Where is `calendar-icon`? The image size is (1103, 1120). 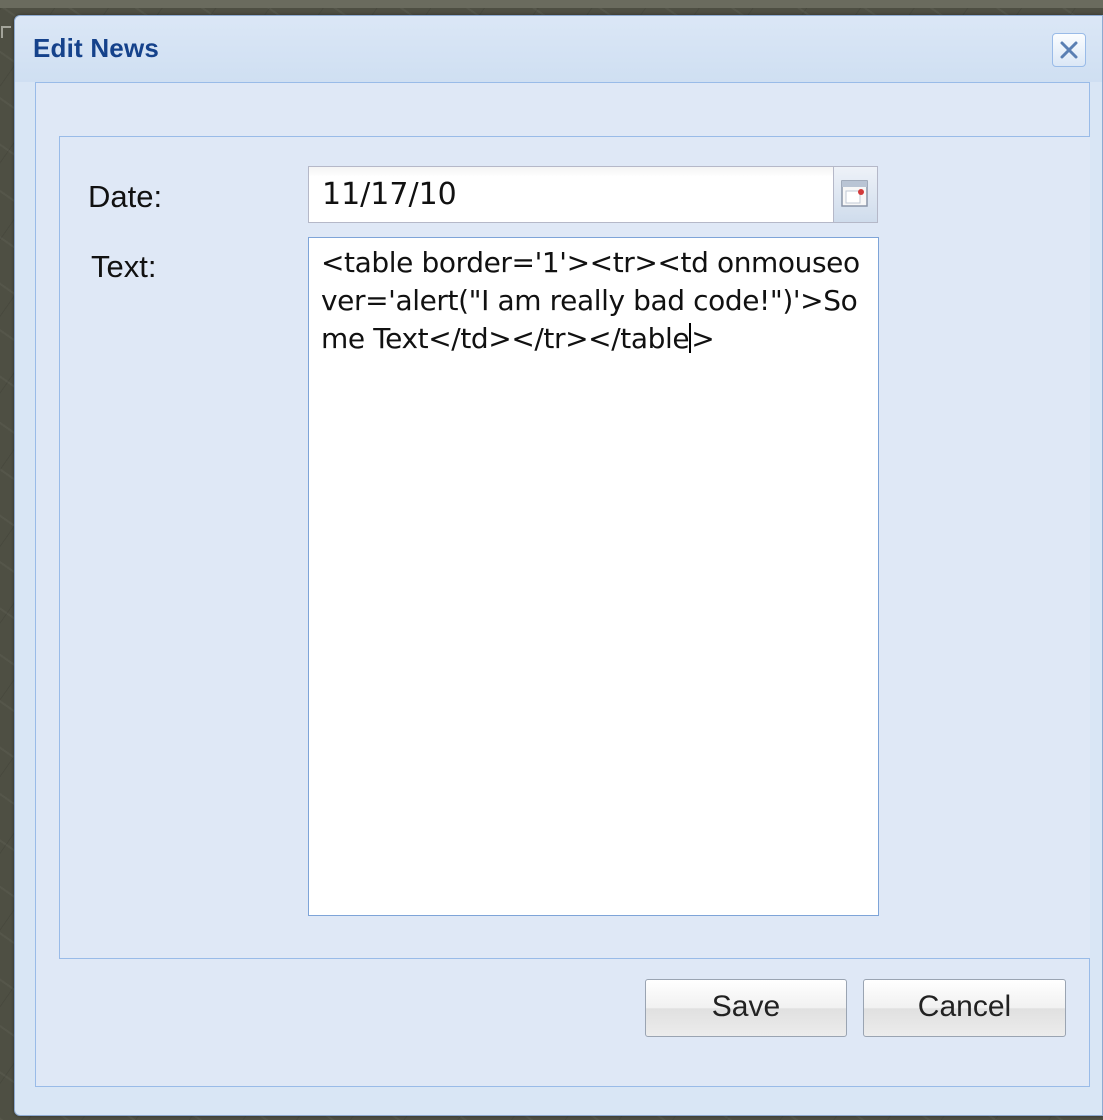
calendar-icon is located at coordinates (854, 193).